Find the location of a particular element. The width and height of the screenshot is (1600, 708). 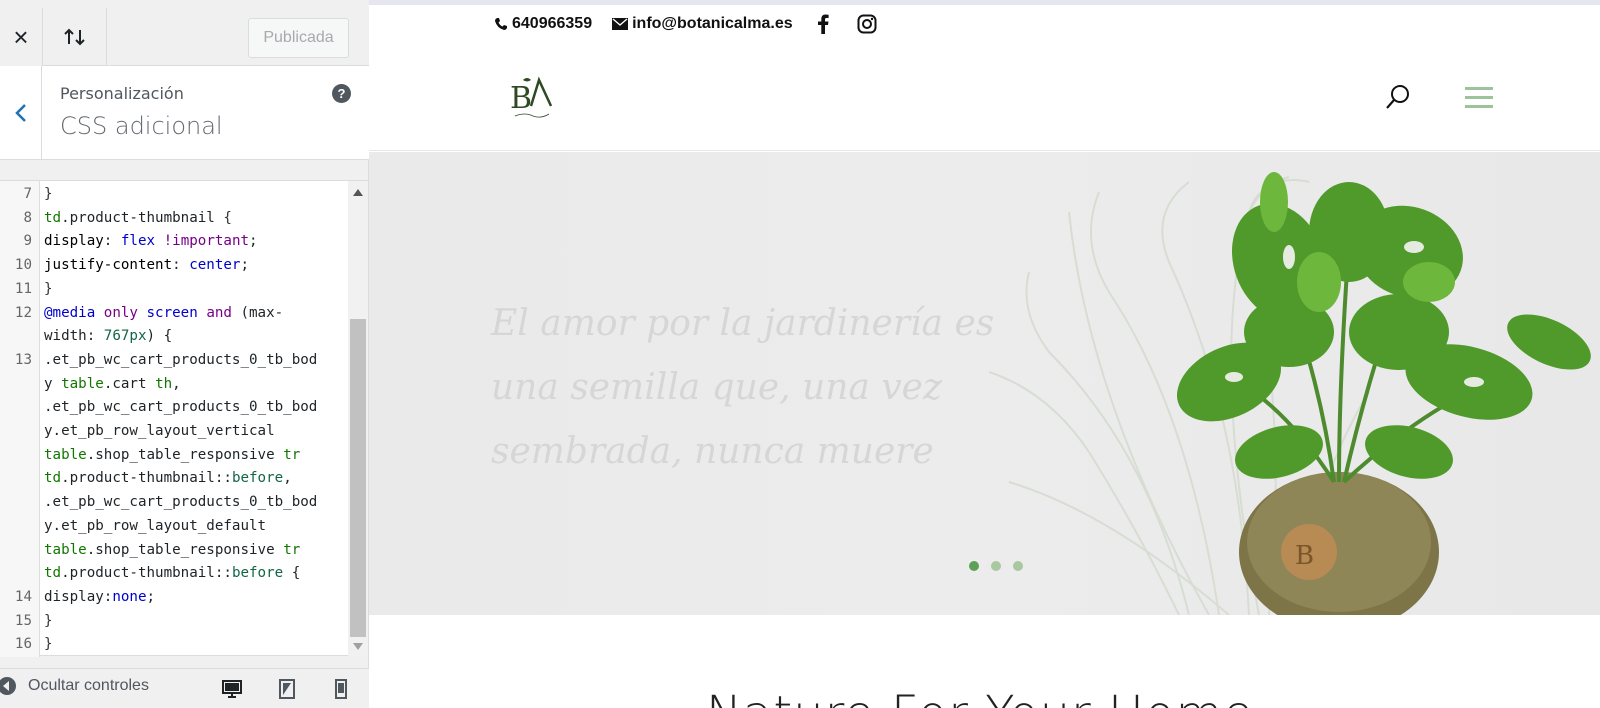

phone-contact: 640966359 is located at coordinates (543, 24).